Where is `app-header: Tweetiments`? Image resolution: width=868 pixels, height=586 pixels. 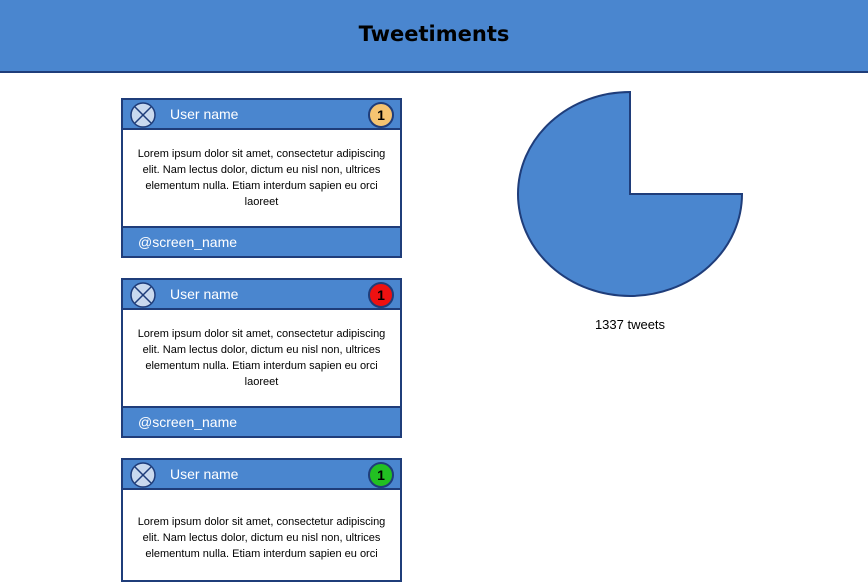
app-header: Tweetiments is located at coordinates (434, 36).